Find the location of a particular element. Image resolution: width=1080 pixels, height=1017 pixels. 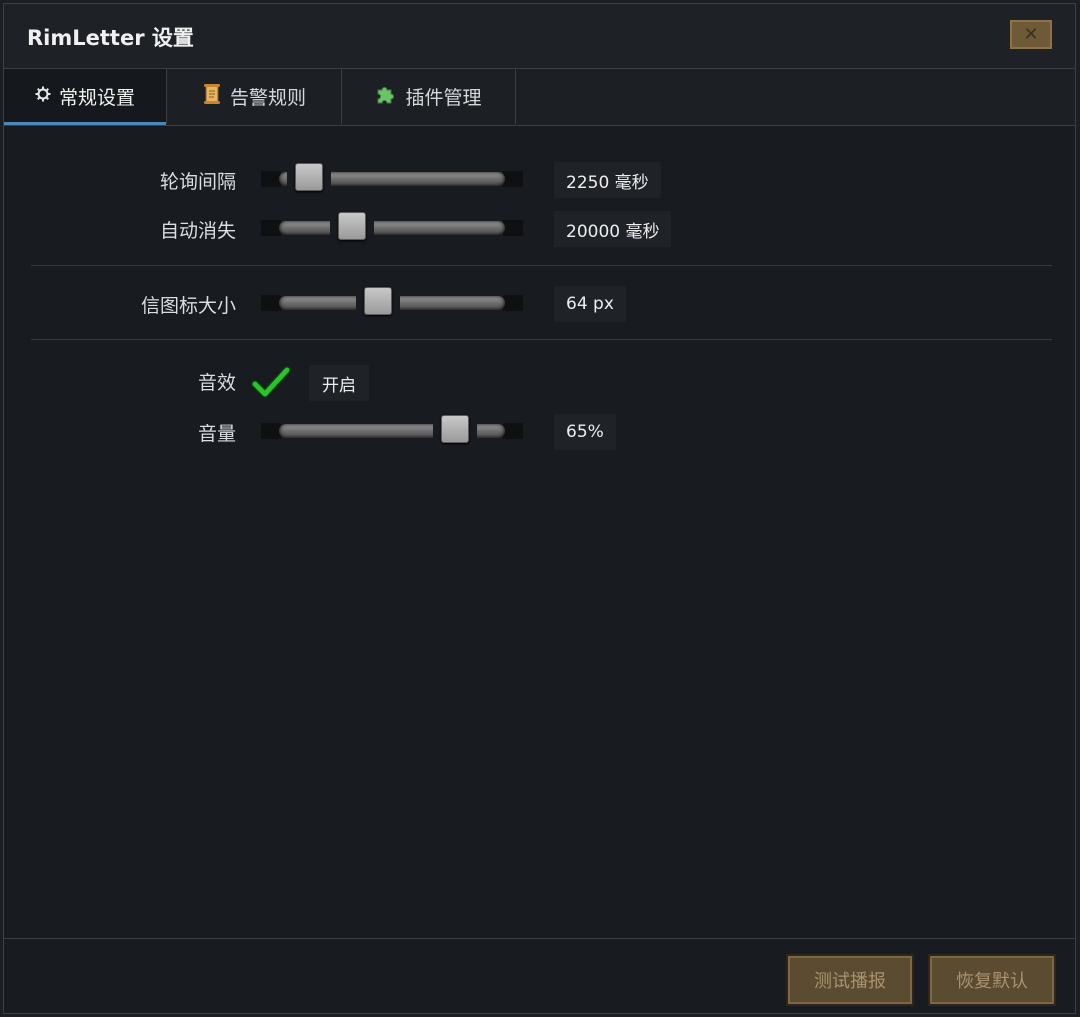

auto-dismiss-slider is located at coordinates (392, 226).